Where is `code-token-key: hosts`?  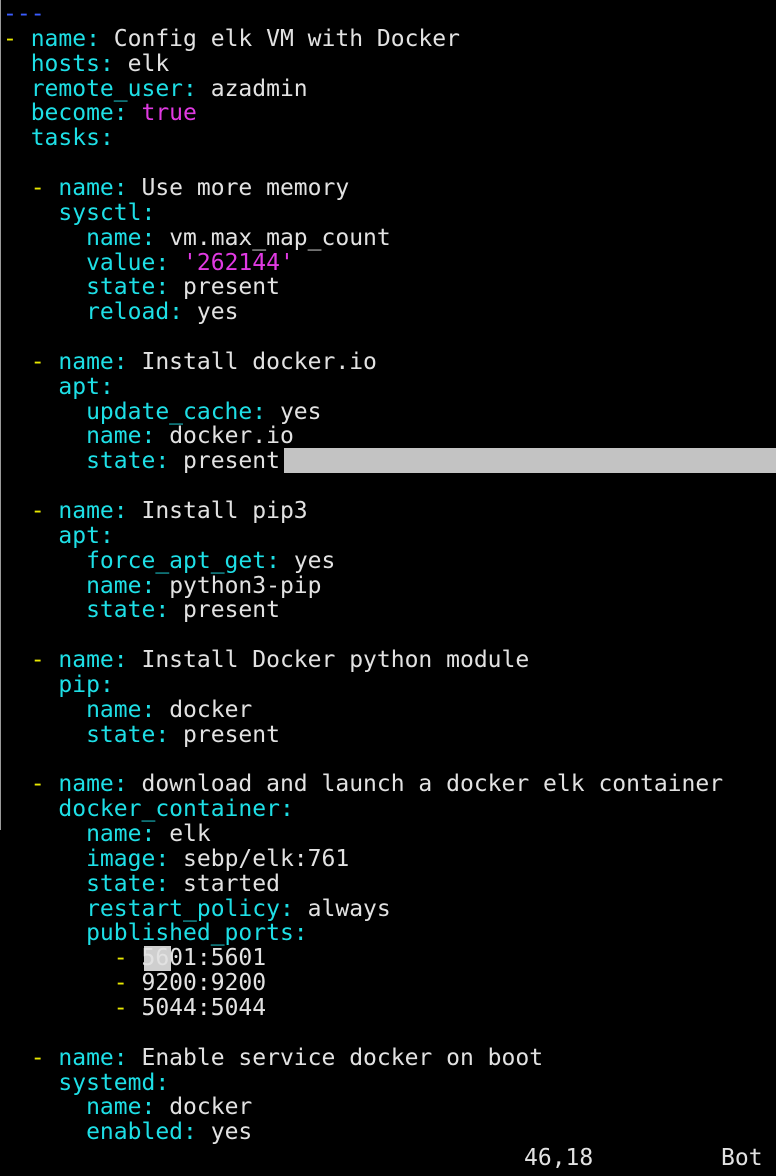 code-token-key: hosts is located at coordinates (51, 63).